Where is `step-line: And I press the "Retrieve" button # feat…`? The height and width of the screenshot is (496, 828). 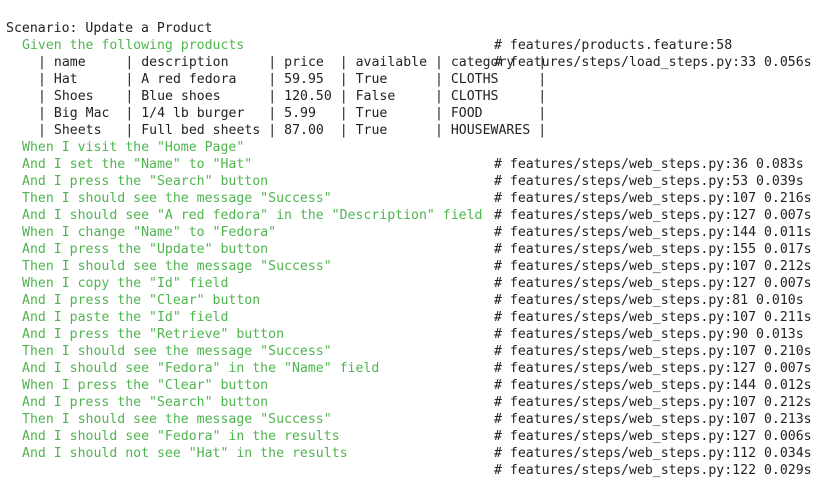
step-line: And I press the "Retrieve" button # feat… is located at coordinates (414, 334).